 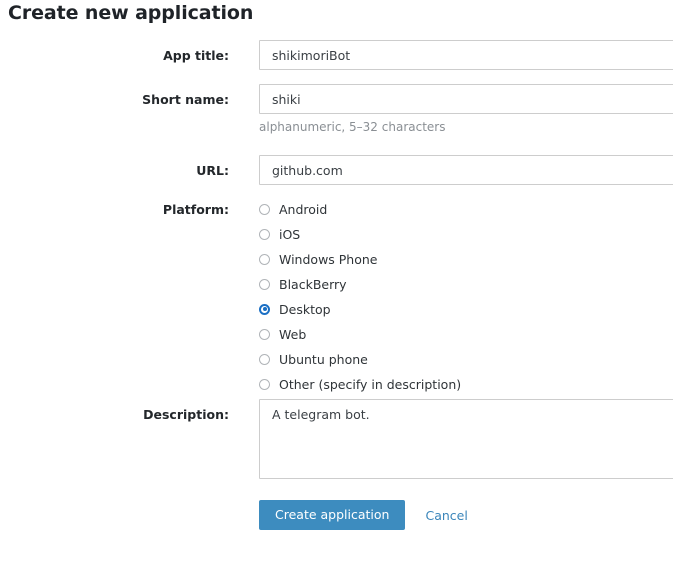 I want to click on url-control, so click(x=466, y=170).